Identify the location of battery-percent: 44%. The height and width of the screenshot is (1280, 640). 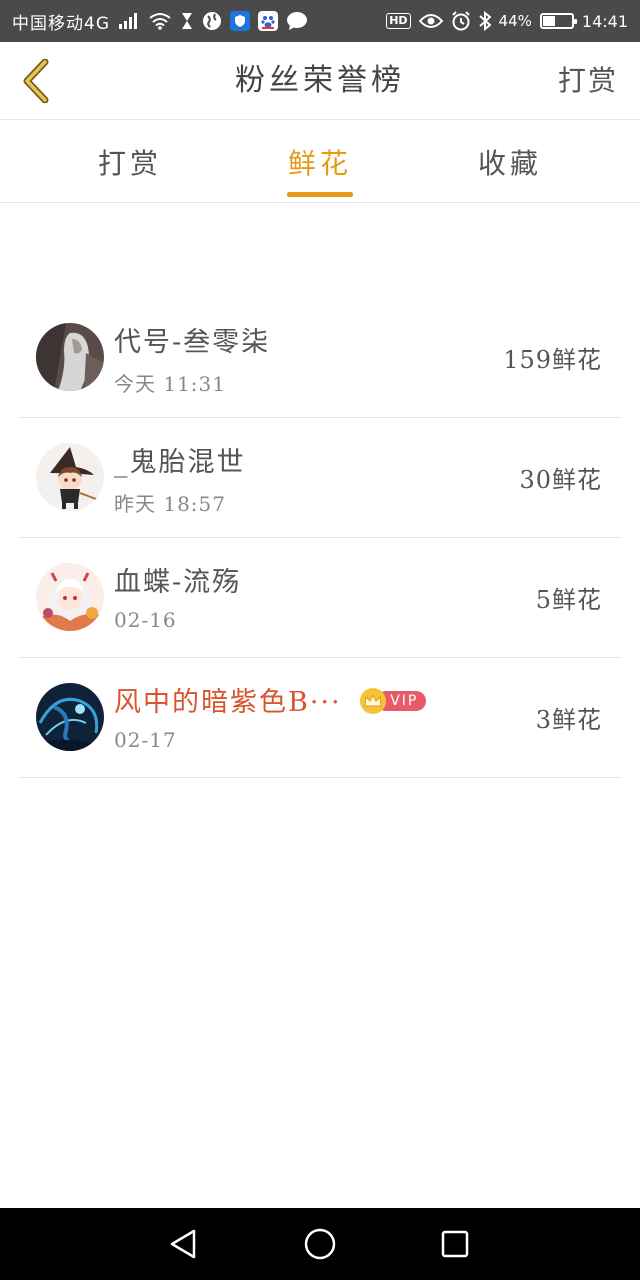
(515, 21).